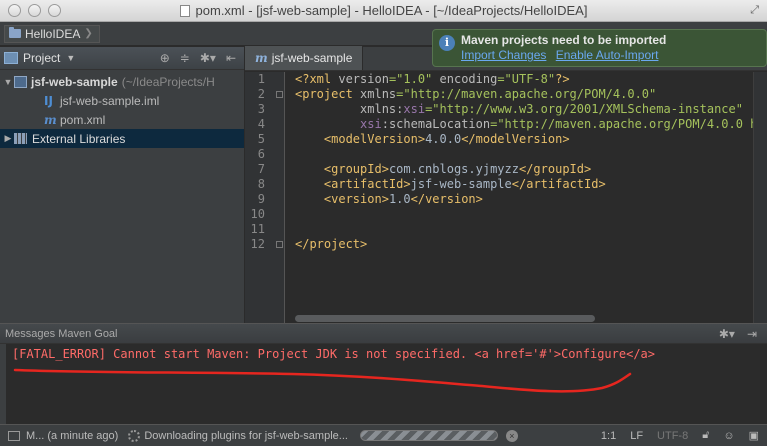  I want to click on tree-item-pom: m pom.xml, so click(122, 119).